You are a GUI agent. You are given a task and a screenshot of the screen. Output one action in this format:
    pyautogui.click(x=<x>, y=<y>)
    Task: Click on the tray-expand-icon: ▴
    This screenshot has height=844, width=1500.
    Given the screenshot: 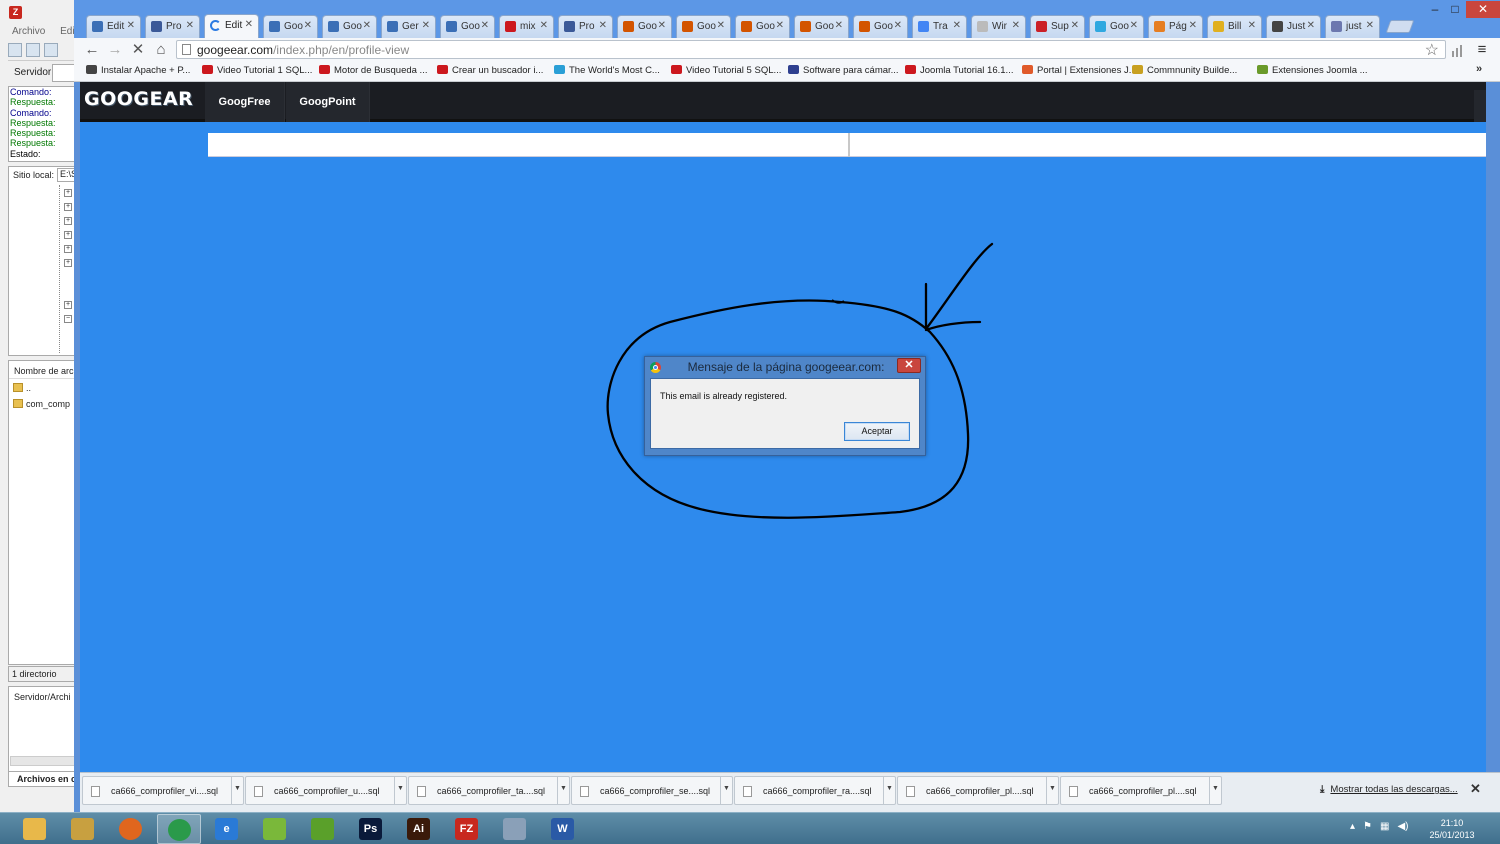 What is the action you would take?
    pyautogui.click(x=1352, y=826)
    